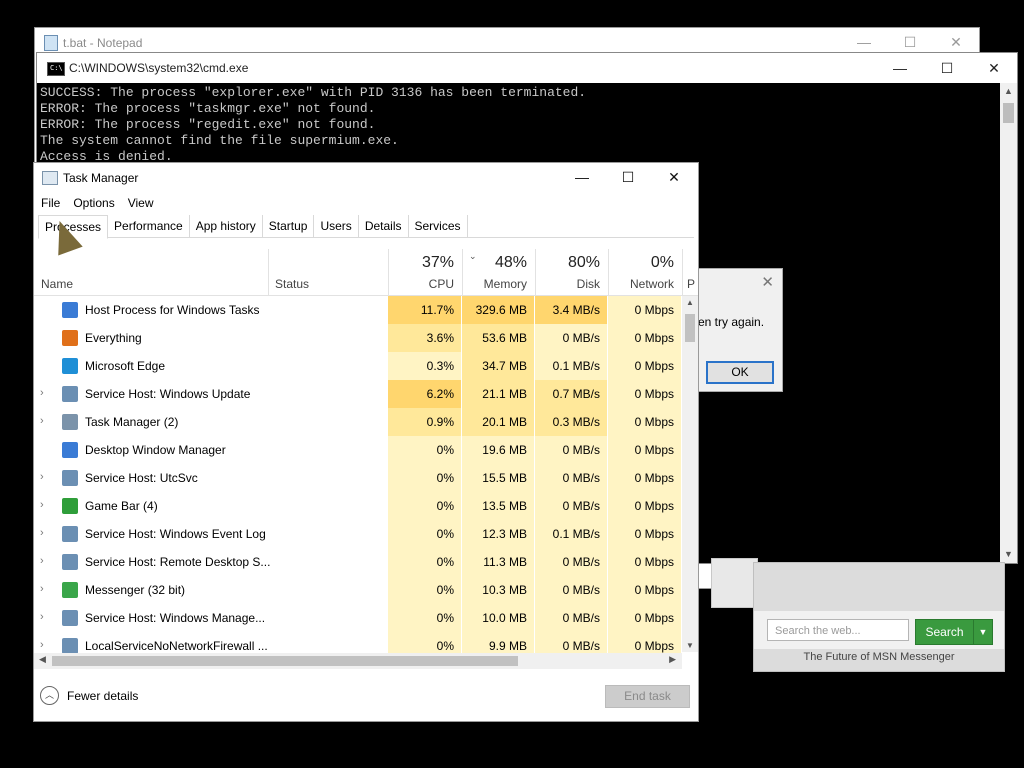 The image size is (1024, 768). What do you see at coordinates (425, 272) in the screenshot?
I see `cpu-column-header: 37% CPU` at bounding box center [425, 272].